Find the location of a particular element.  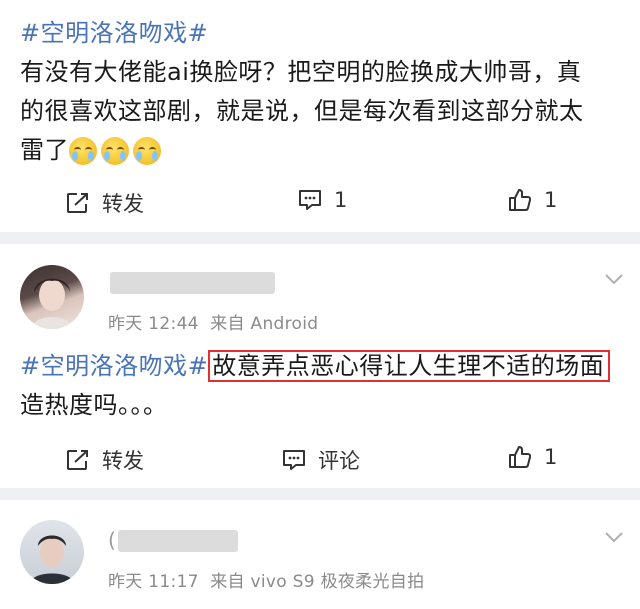

post2-body: #空明洛洛吻戏# 故意弄点恶心得让人生理不适的场面 造热度吗。。。 is located at coordinates (320, 386).